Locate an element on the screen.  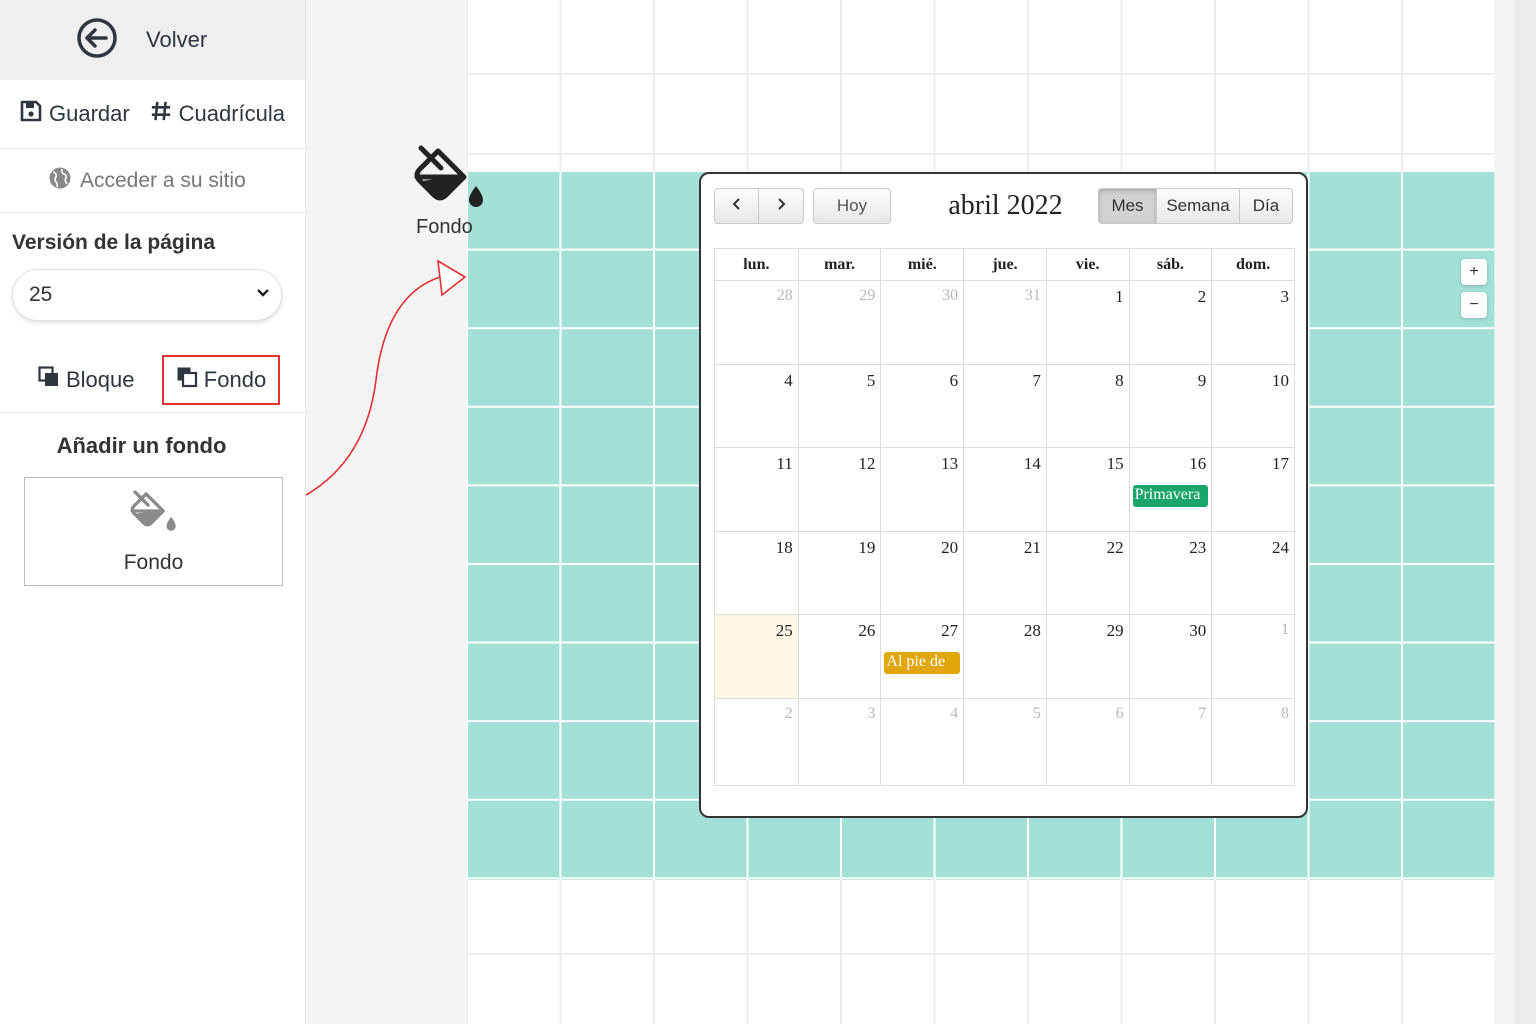
day-cell-today: 25 is located at coordinates (756, 656).